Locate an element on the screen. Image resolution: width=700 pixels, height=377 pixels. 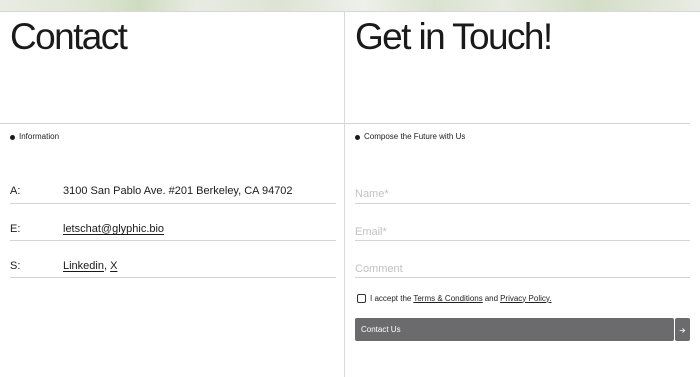
column-divider is located at coordinates (344, 194).